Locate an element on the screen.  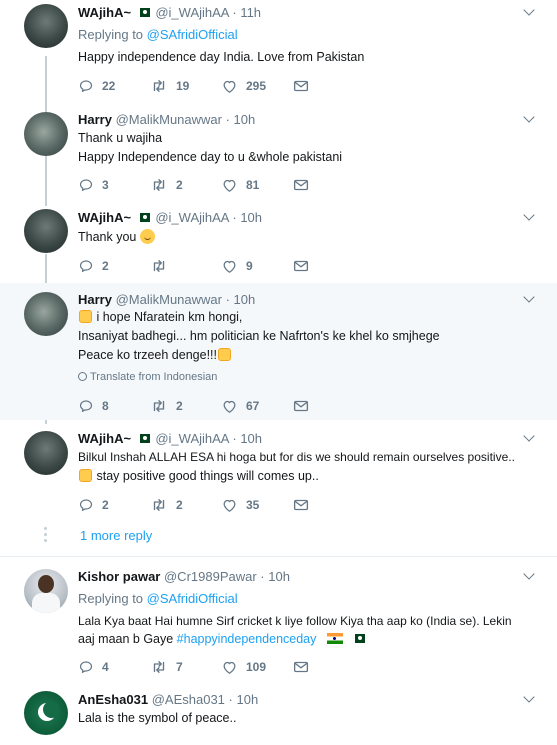
tweet-header: WAjihA~ @i_WAjihAA · 10h is located at coordinates (170, 218).